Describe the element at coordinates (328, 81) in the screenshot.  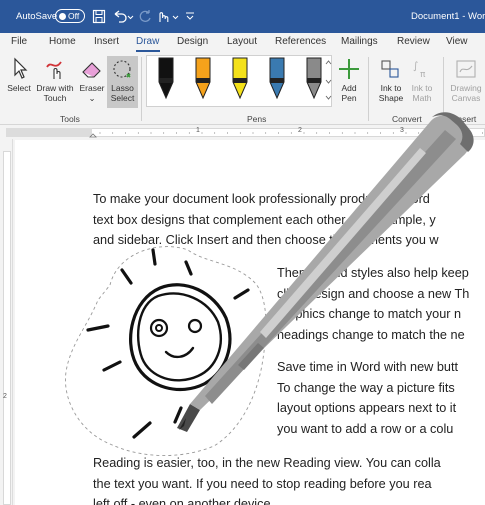
I see `pens-scroll-icon` at that location.